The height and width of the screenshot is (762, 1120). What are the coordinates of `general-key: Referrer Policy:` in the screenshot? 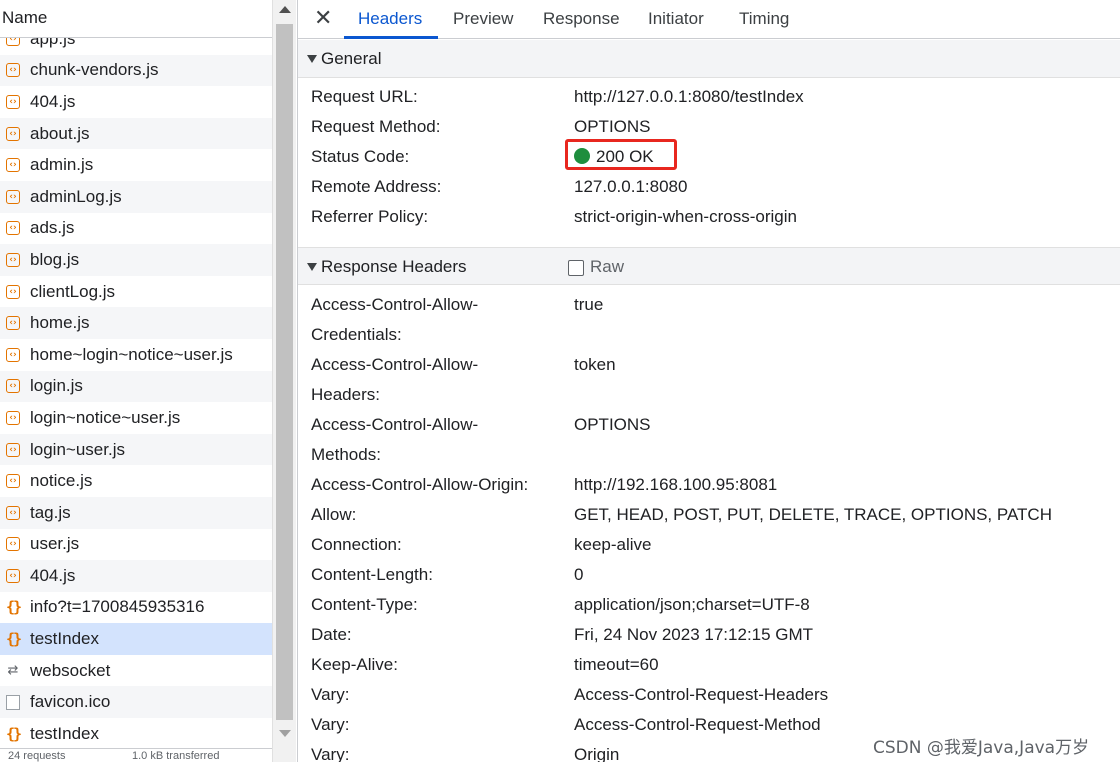 It's located at (370, 216).